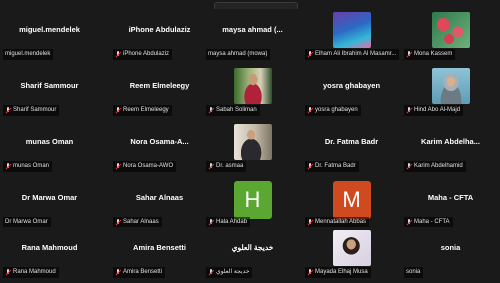 The width and height of the screenshot is (500, 283). Describe the element at coordinates (148, 166) in the screenshot. I see `participant-label: Nora Osama-AWO` at that location.